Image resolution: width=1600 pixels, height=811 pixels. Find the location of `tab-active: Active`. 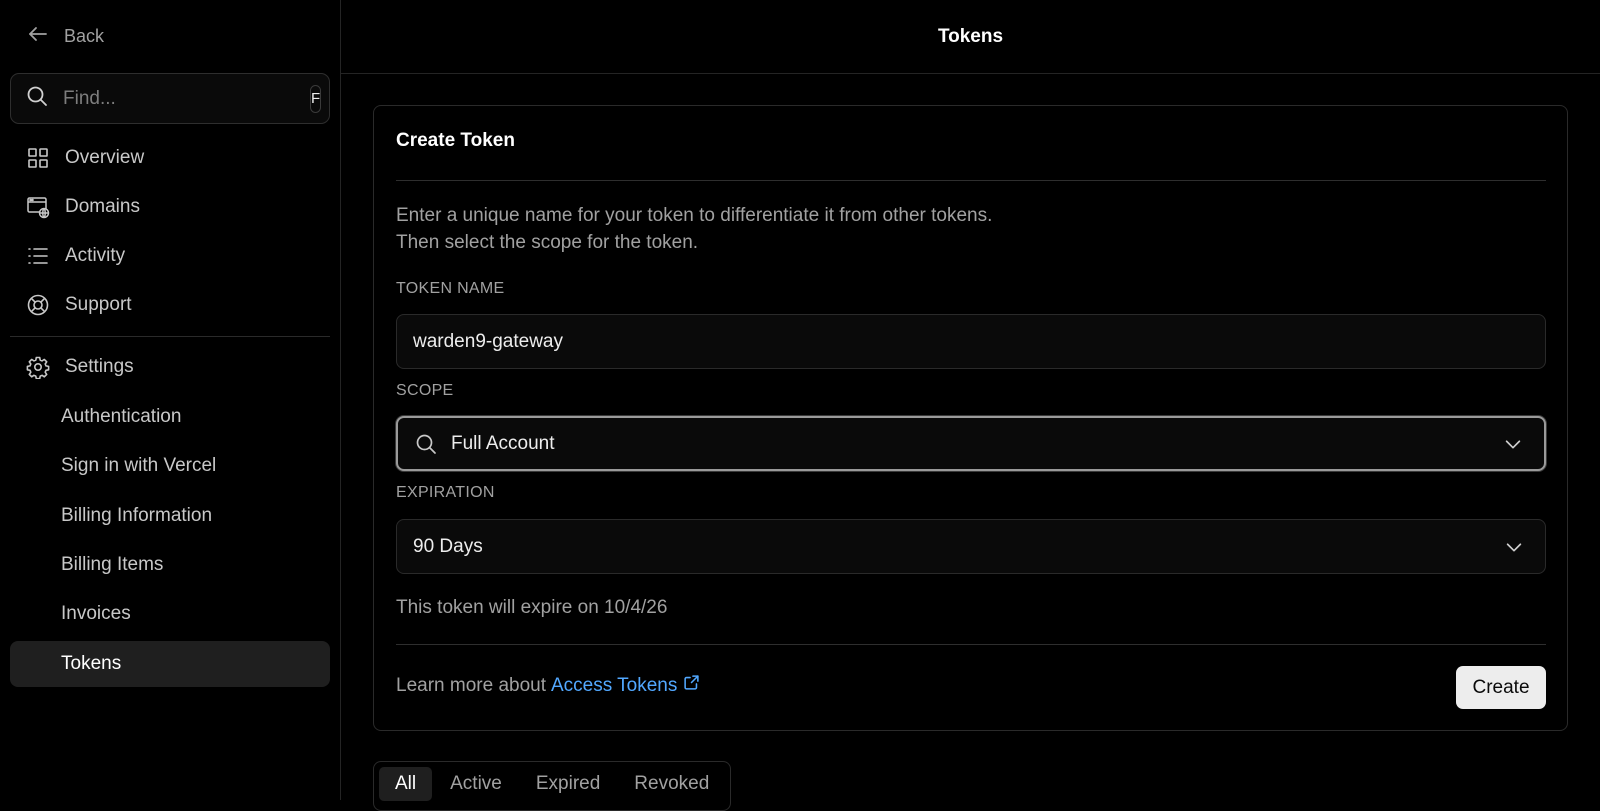

tab-active: Active is located at coordinates (476, 784).